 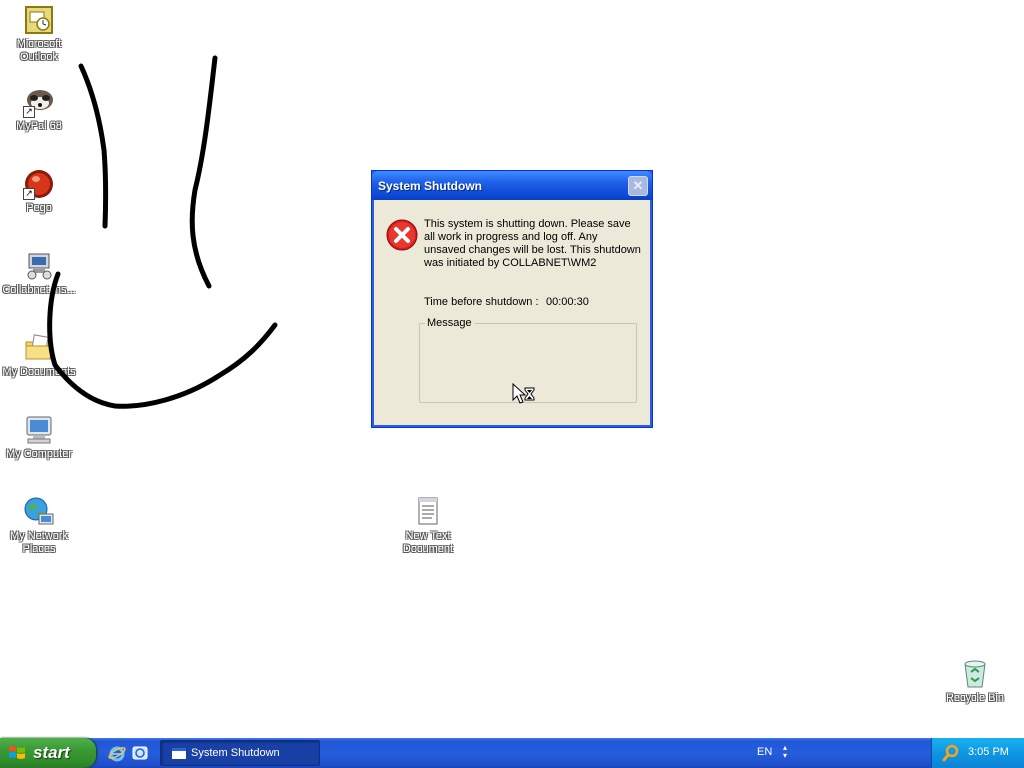 I want to click on desktop-icon-new-text-document: New Text Document, so click(x=428, y=526).